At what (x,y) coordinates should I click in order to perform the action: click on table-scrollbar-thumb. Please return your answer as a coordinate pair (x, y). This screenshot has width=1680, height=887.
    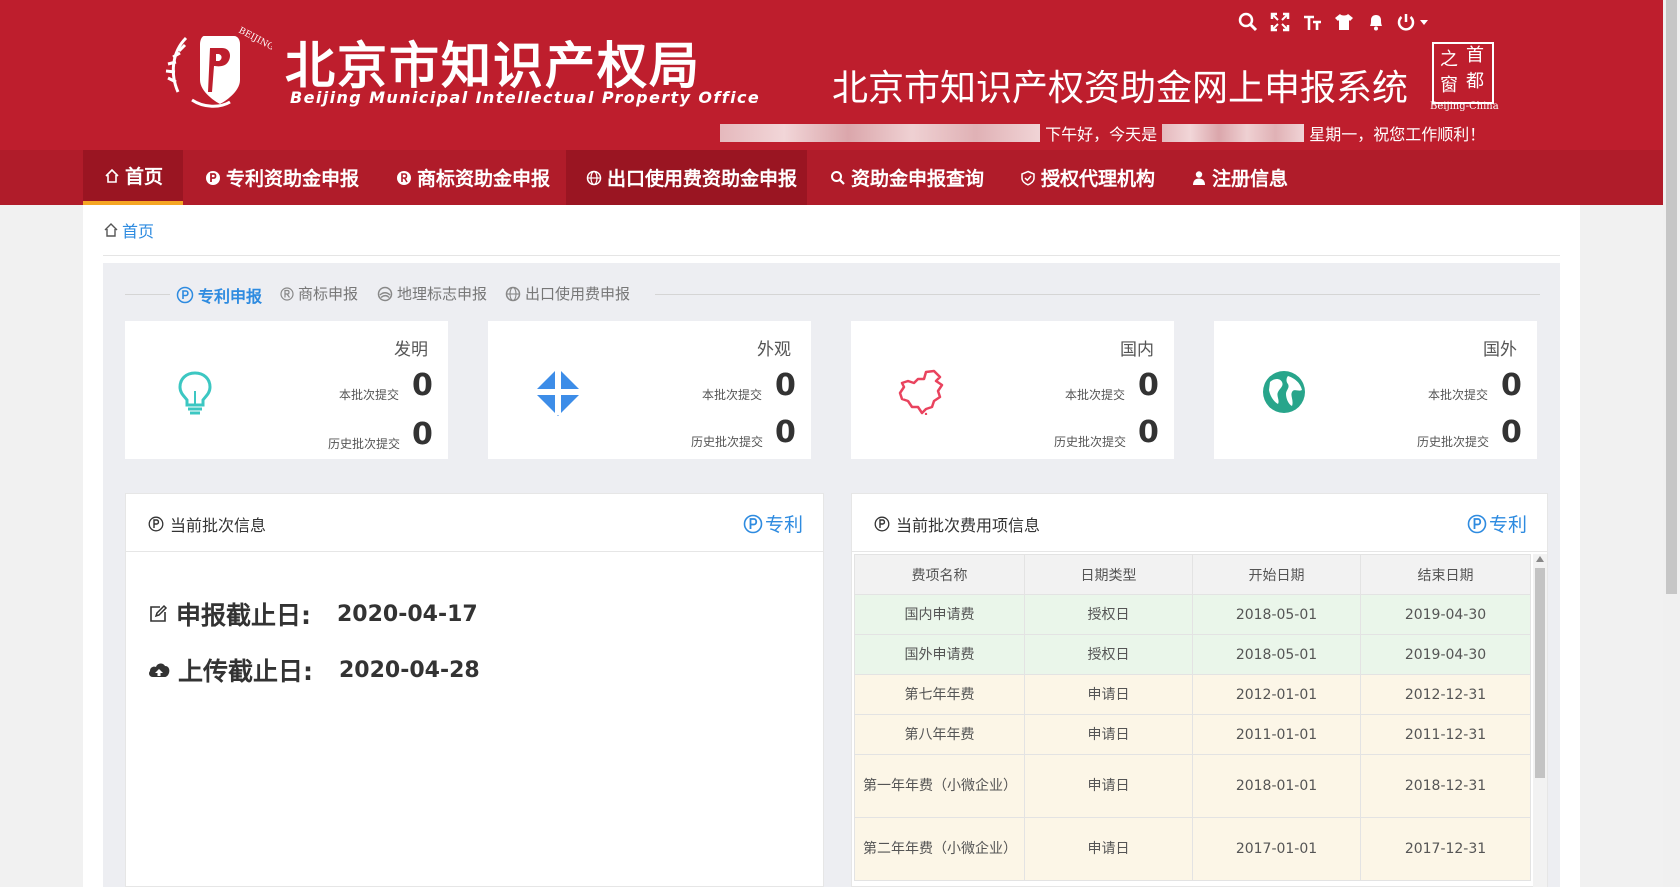
    Looking at the image, I should click on (1540, 673).